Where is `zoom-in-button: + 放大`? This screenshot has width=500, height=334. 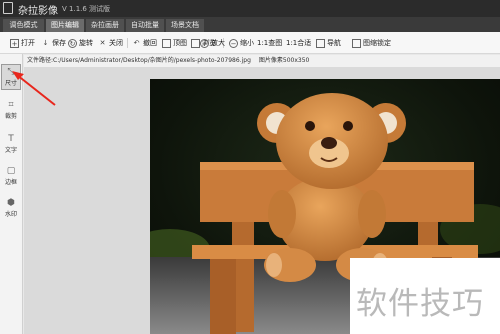 zoom-in-button: + 放大 is located at coordinates (212, 43).